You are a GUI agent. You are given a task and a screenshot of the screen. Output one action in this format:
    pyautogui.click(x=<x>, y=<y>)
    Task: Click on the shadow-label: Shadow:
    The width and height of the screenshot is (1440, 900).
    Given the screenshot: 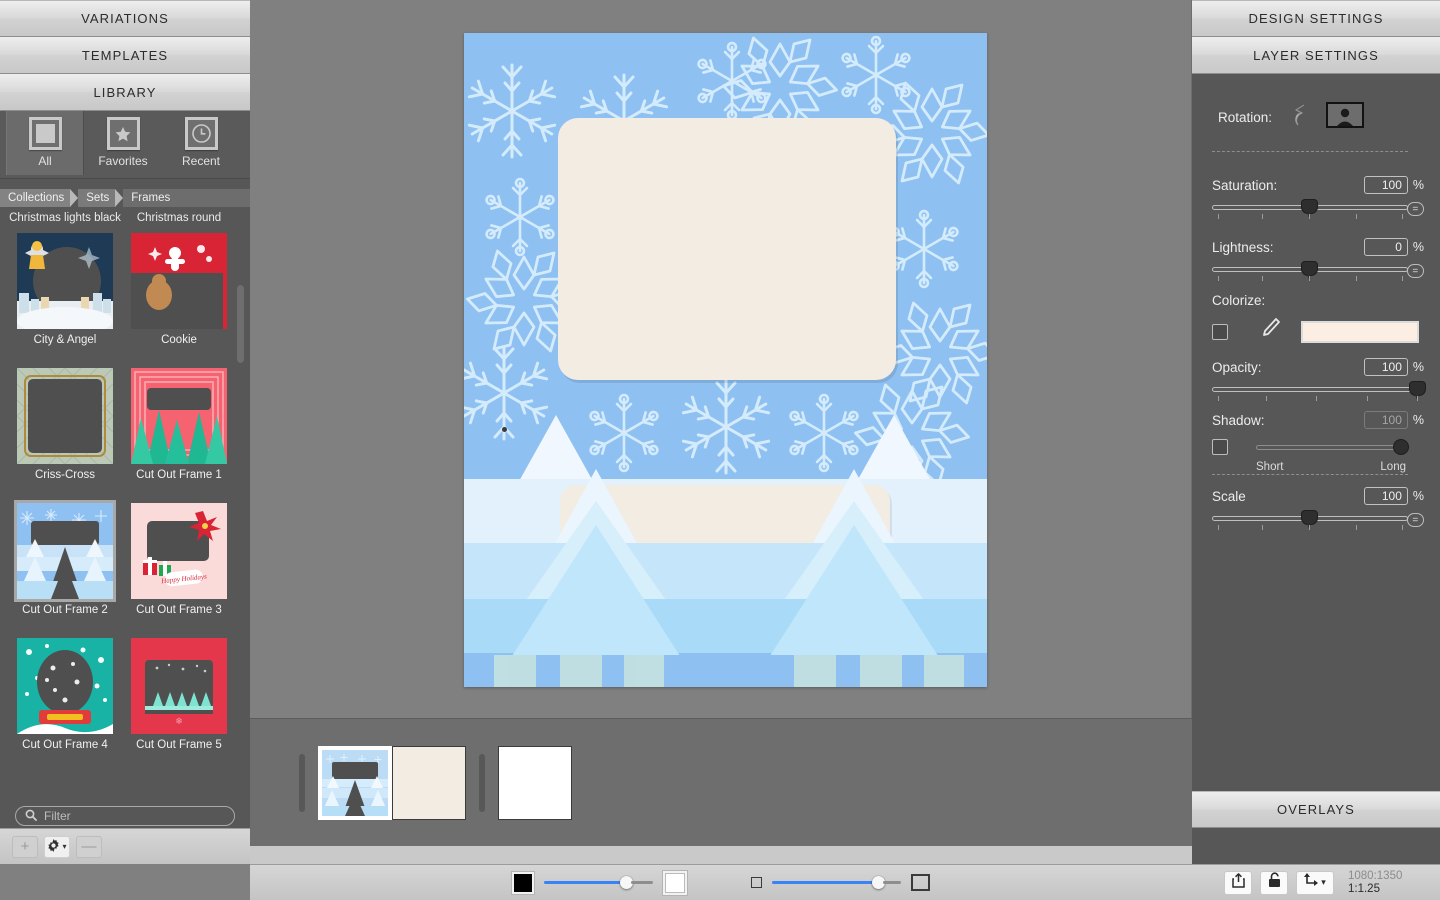 What is the action you would take?
    pyautogui.click(x=1238, y=420)
    